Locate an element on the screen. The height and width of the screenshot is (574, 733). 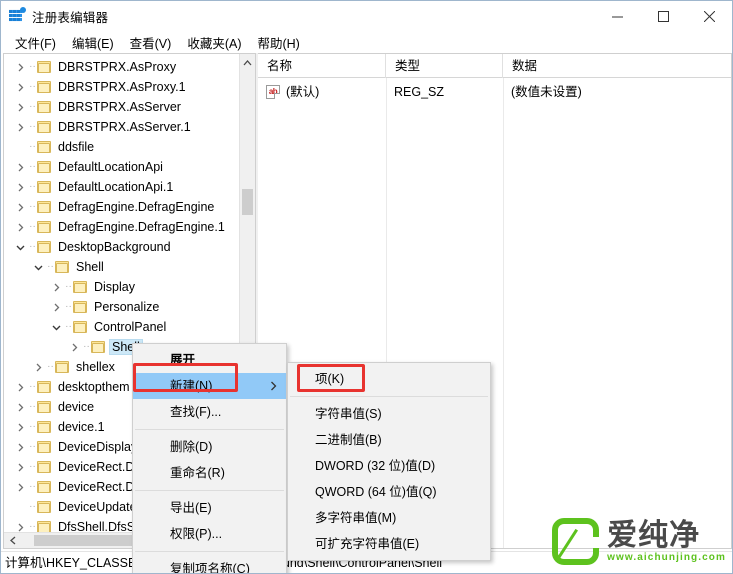
submenu-qword-value-label: QWORD (64 位)值(Q) is located at coordinates (376, 492).